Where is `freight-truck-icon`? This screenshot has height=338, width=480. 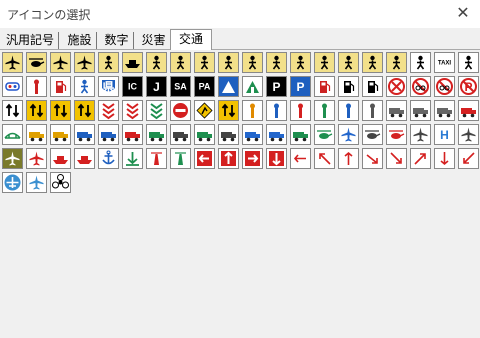
freight-truck-icon is located at coordinates (156, 134).